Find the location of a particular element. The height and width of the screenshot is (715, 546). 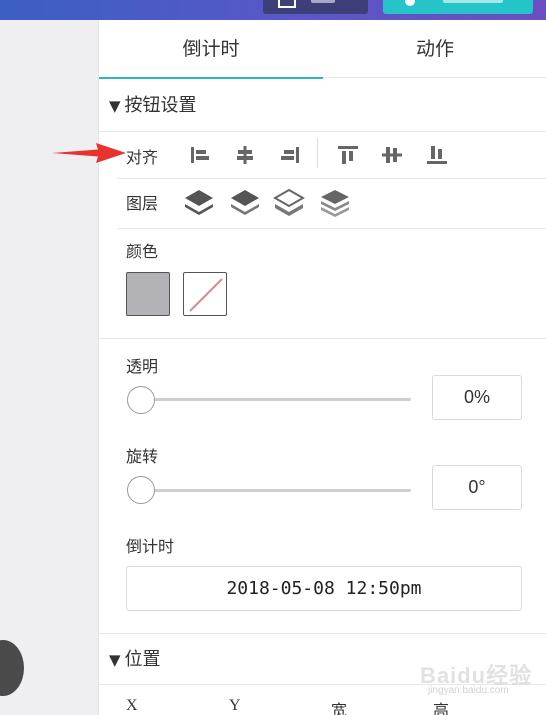

opacity-label: 透明 is located at coordinates (142, 366).